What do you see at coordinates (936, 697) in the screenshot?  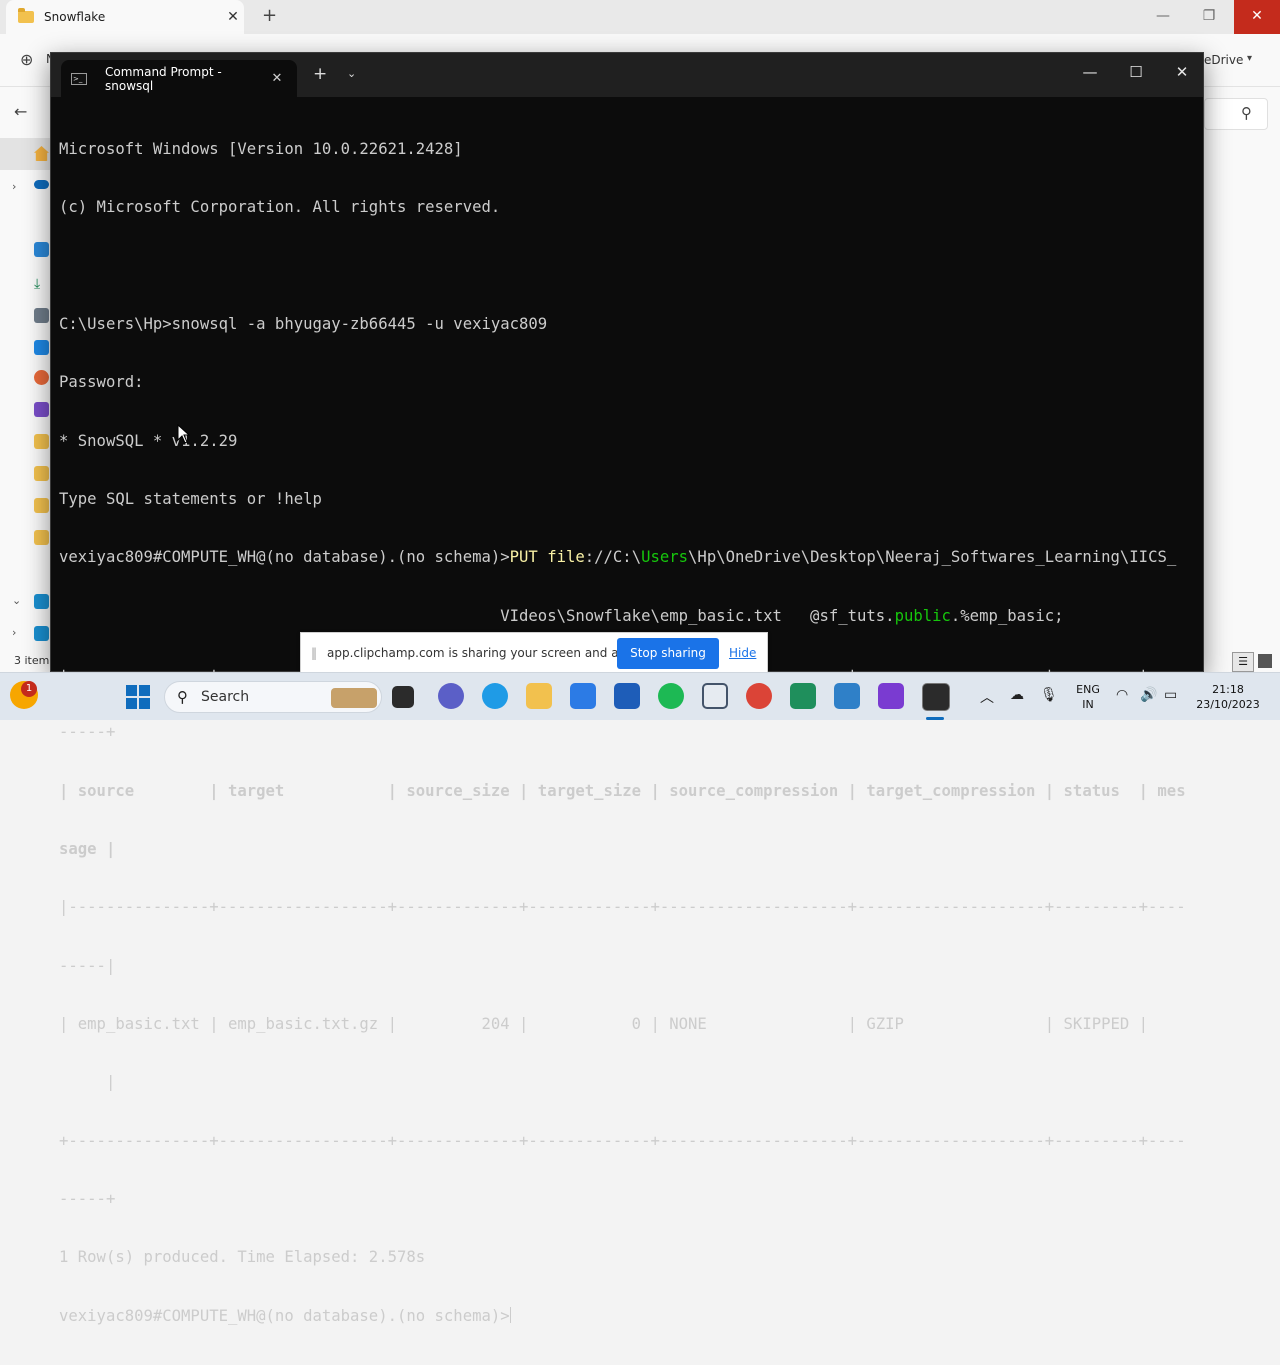 I see `terminal-app-icon` at bounding box center [936, 697].